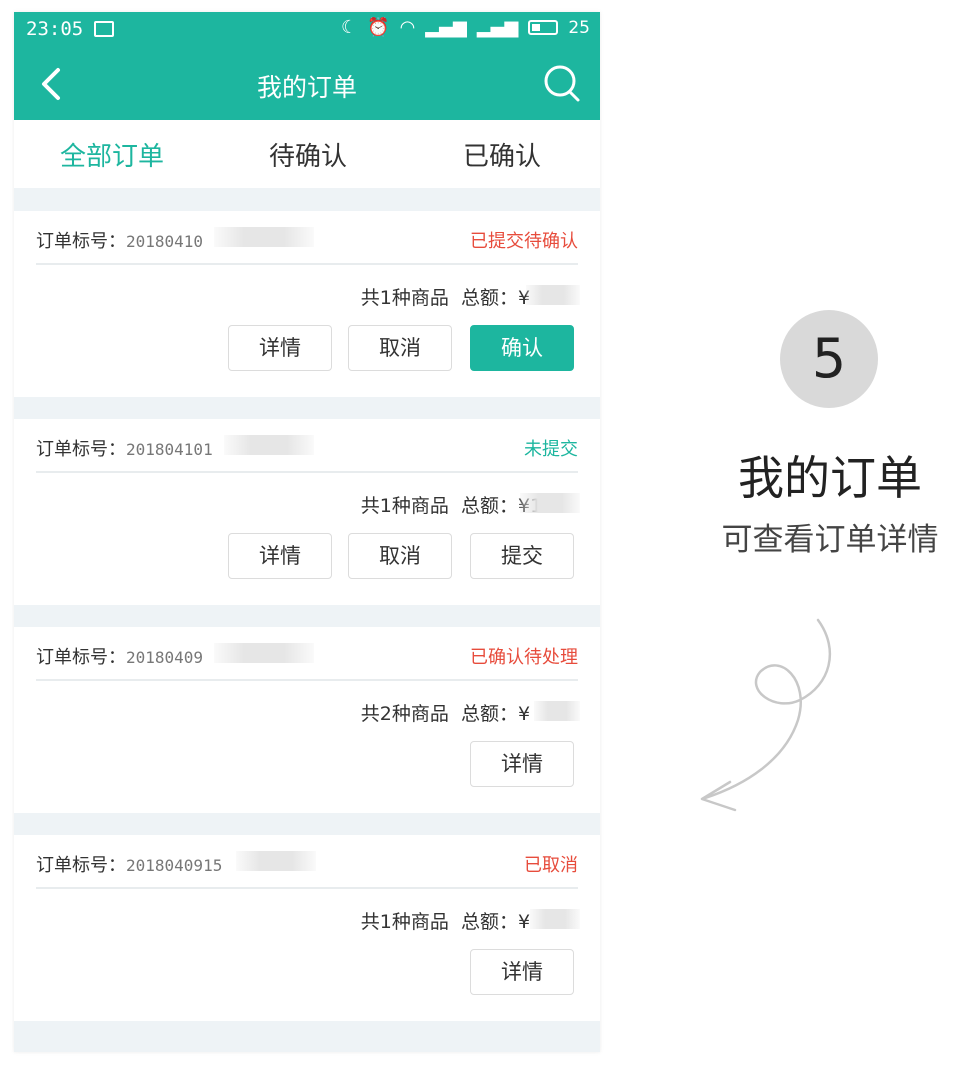  I want to click on signal-4g-icon: ▂▄▆, so click(446, 27).